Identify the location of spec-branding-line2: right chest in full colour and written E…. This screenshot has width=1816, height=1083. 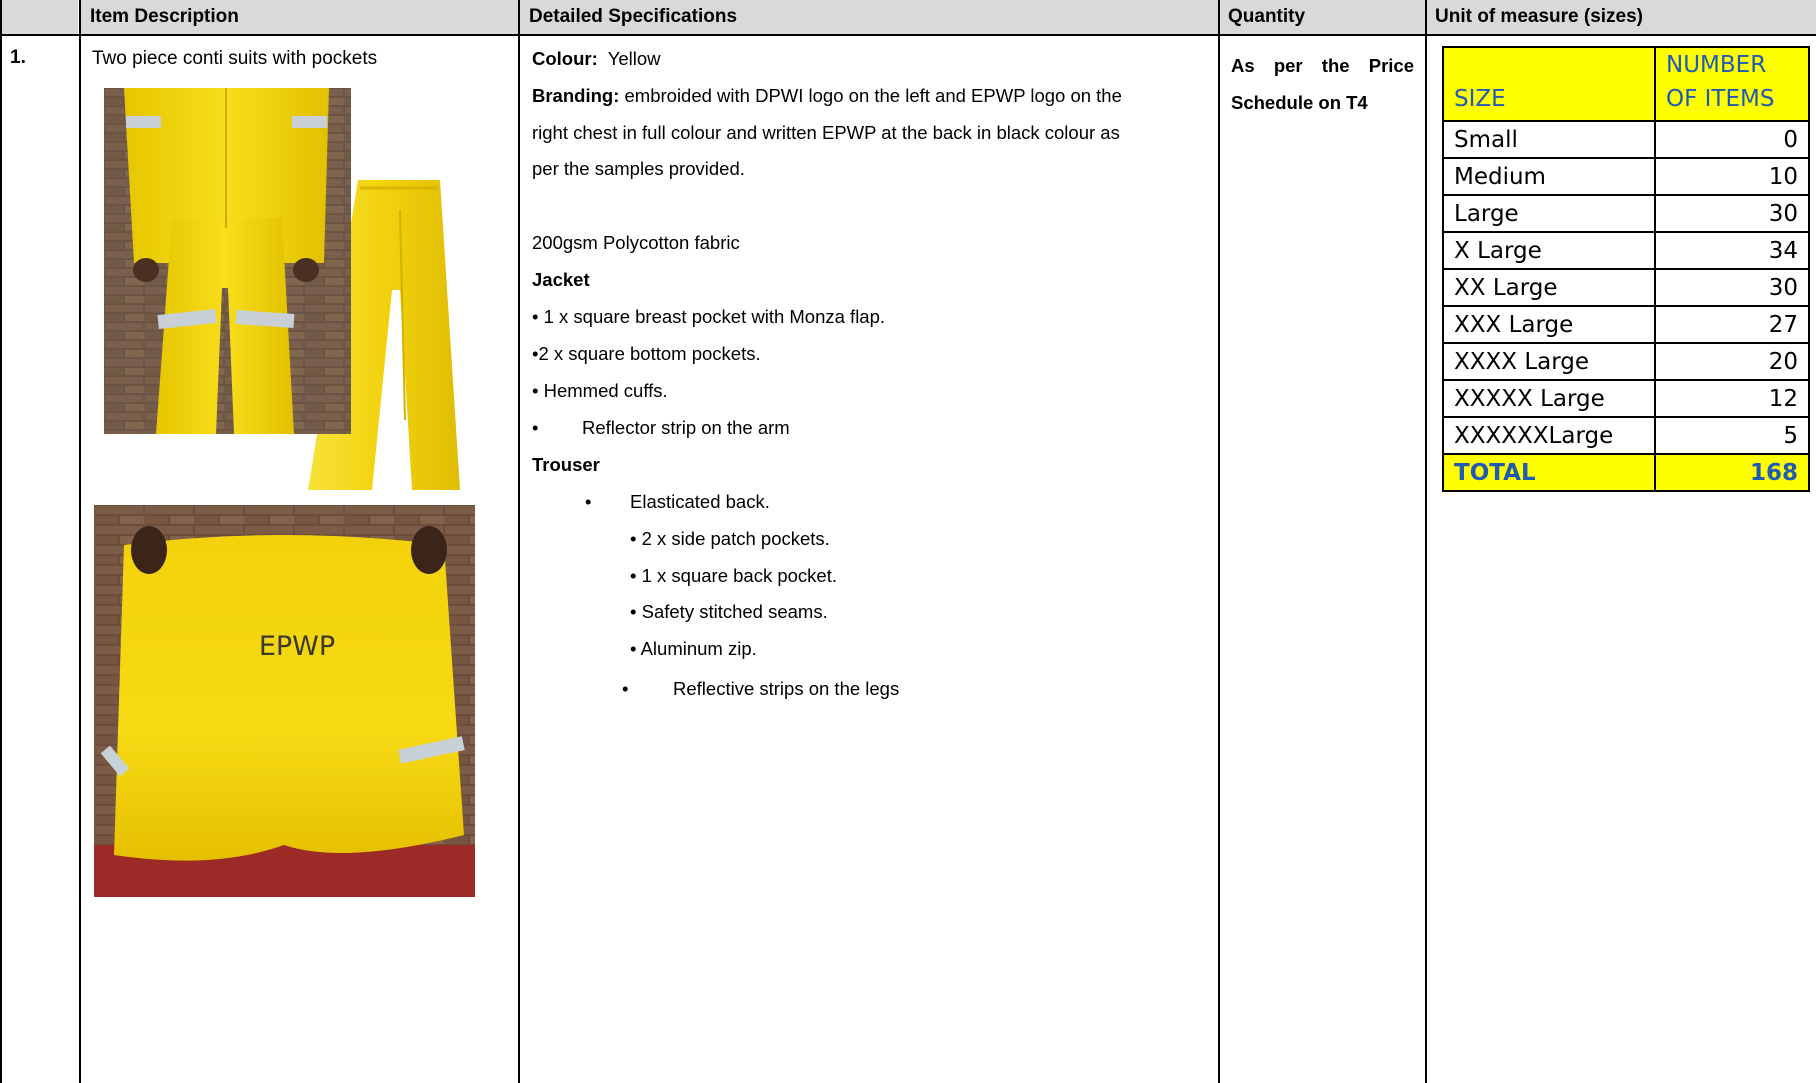
(826, 132).